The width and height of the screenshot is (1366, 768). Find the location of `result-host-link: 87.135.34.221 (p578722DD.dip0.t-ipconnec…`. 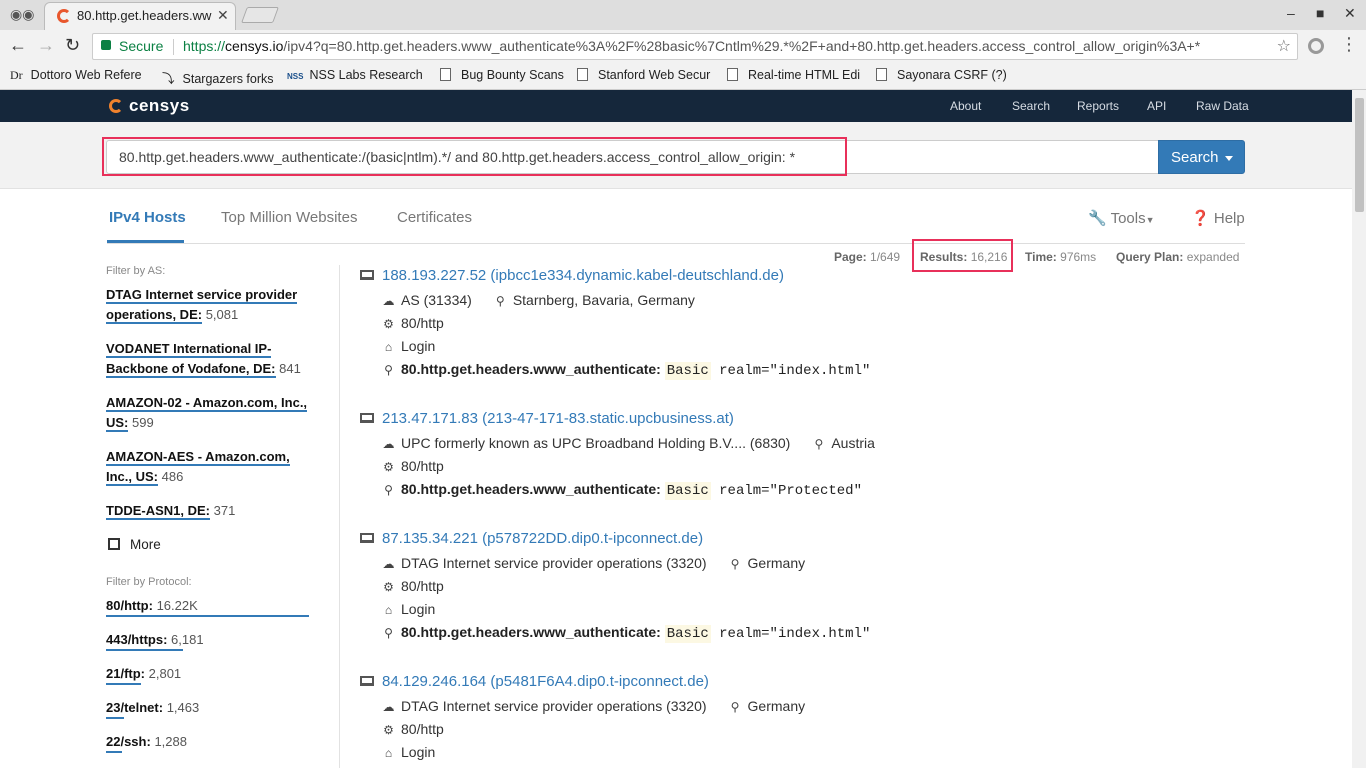

result-host-link: 87.135.34.221 (p578722DD.dip0.t-ipconnec… is located at coordinates (531, 538).